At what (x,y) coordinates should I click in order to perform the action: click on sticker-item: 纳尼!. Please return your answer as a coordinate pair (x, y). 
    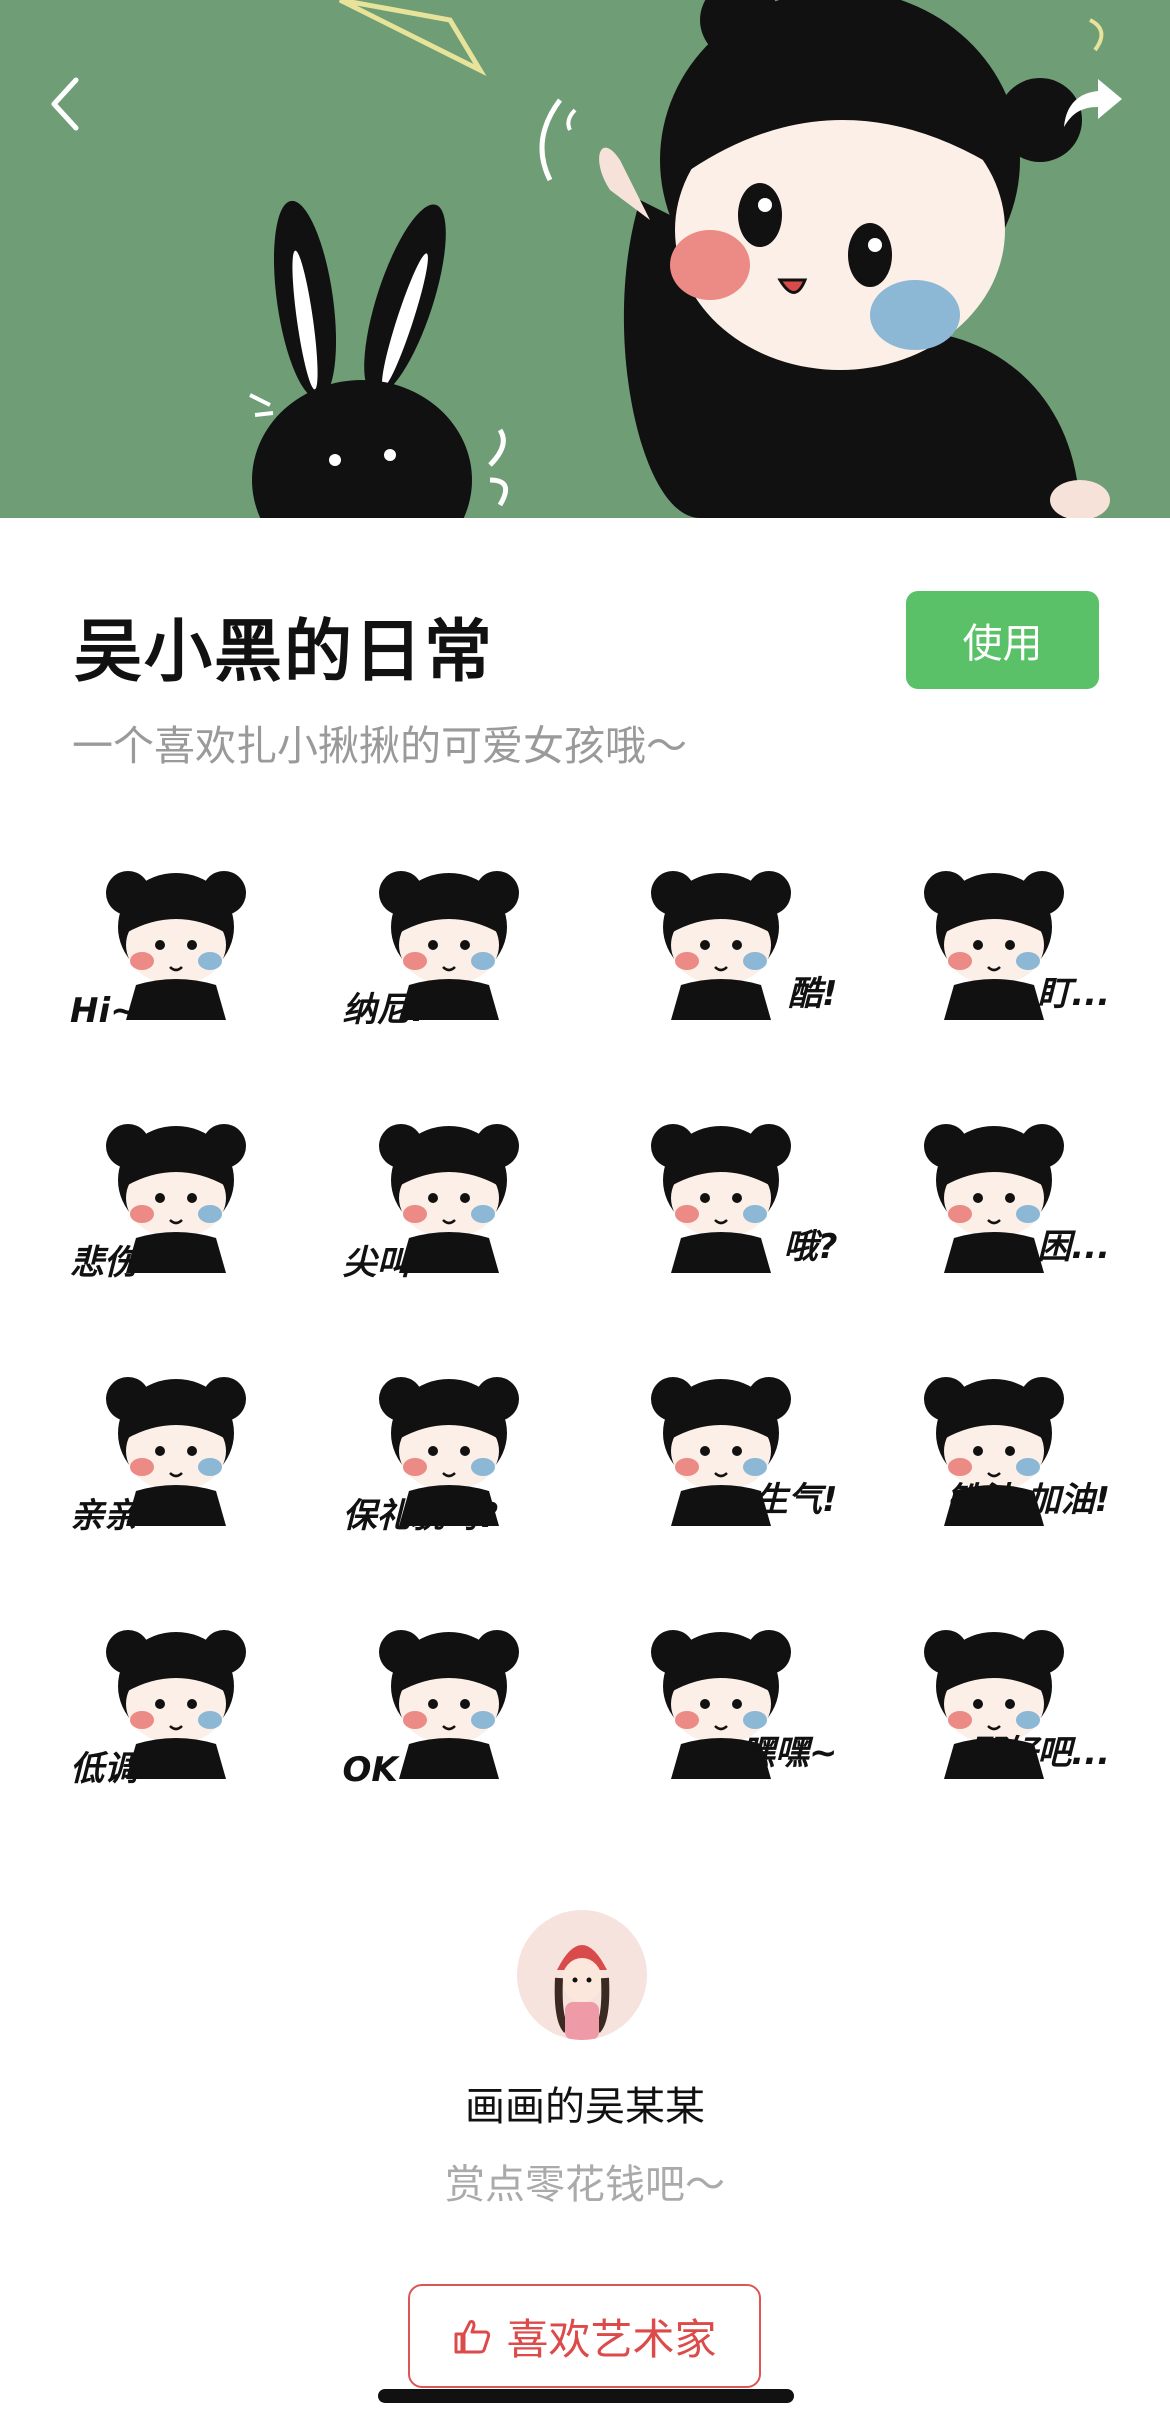
    Looking at the image, I should click on (449, 944).